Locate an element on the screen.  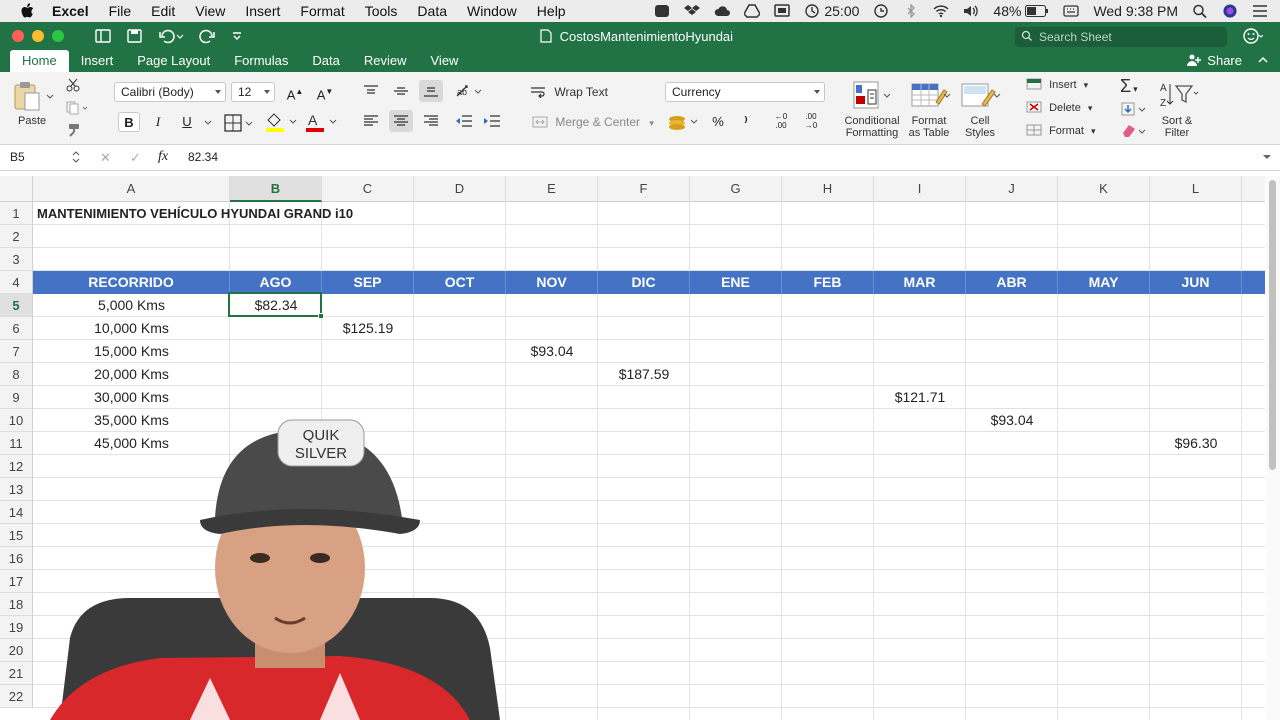
drive-icon is located at coordinates (752, 11).